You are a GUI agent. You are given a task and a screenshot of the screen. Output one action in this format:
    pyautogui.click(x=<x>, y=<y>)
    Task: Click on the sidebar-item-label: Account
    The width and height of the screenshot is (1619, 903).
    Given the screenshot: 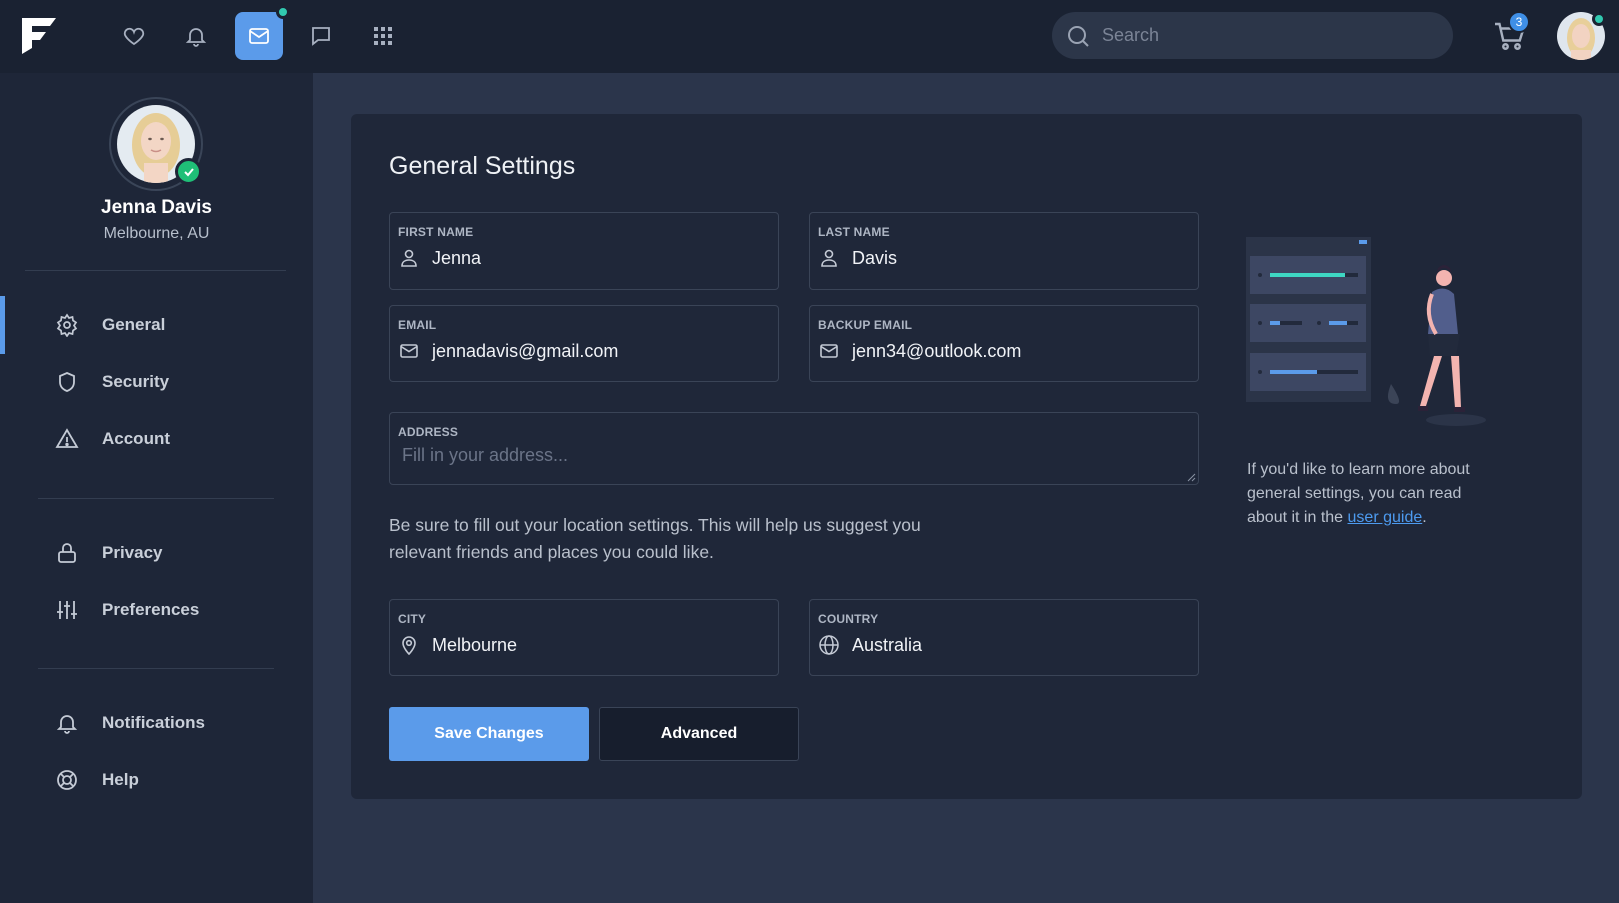 What is the action you would take?
    pyautogui.click(x=136, y=438)
    